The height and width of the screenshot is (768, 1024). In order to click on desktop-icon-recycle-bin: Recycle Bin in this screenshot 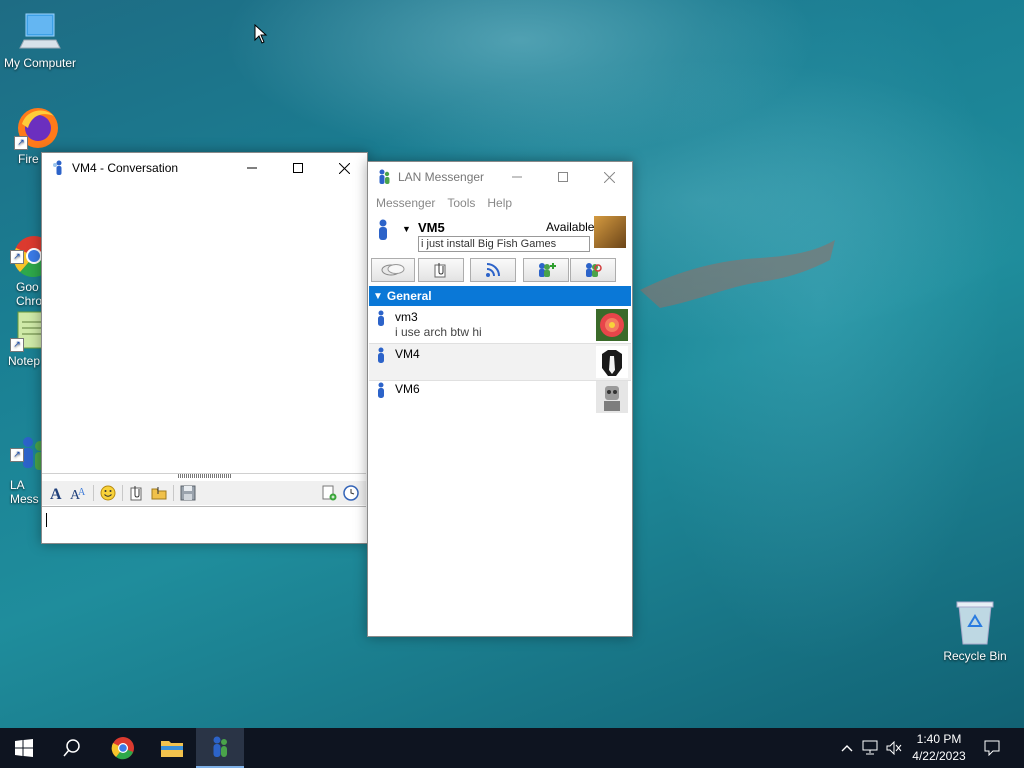, I will do `click(975, 631)`.